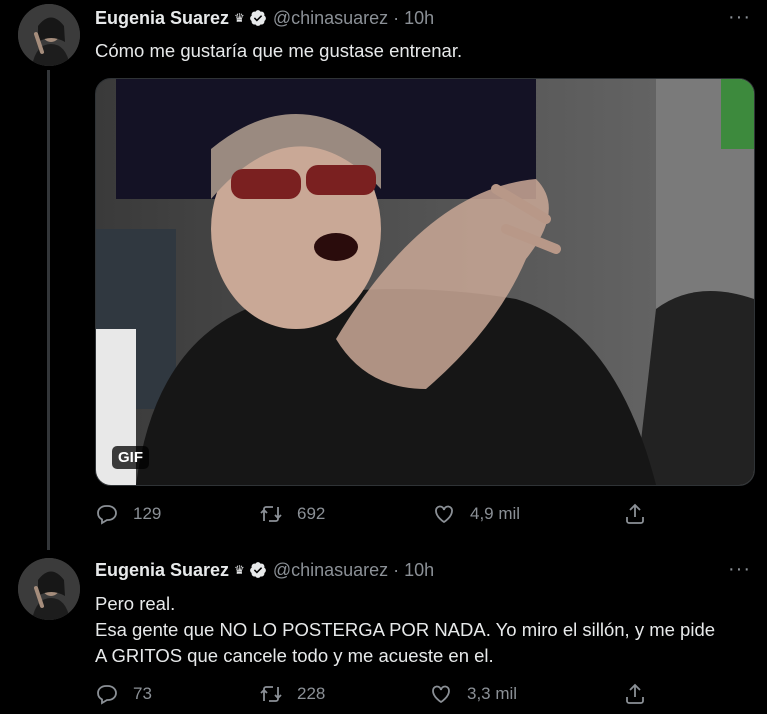  What do you see at coordinates (495, 513) in the screenshot?
I see `like-count: 4,9 mil` at bounding box center [495, 513].